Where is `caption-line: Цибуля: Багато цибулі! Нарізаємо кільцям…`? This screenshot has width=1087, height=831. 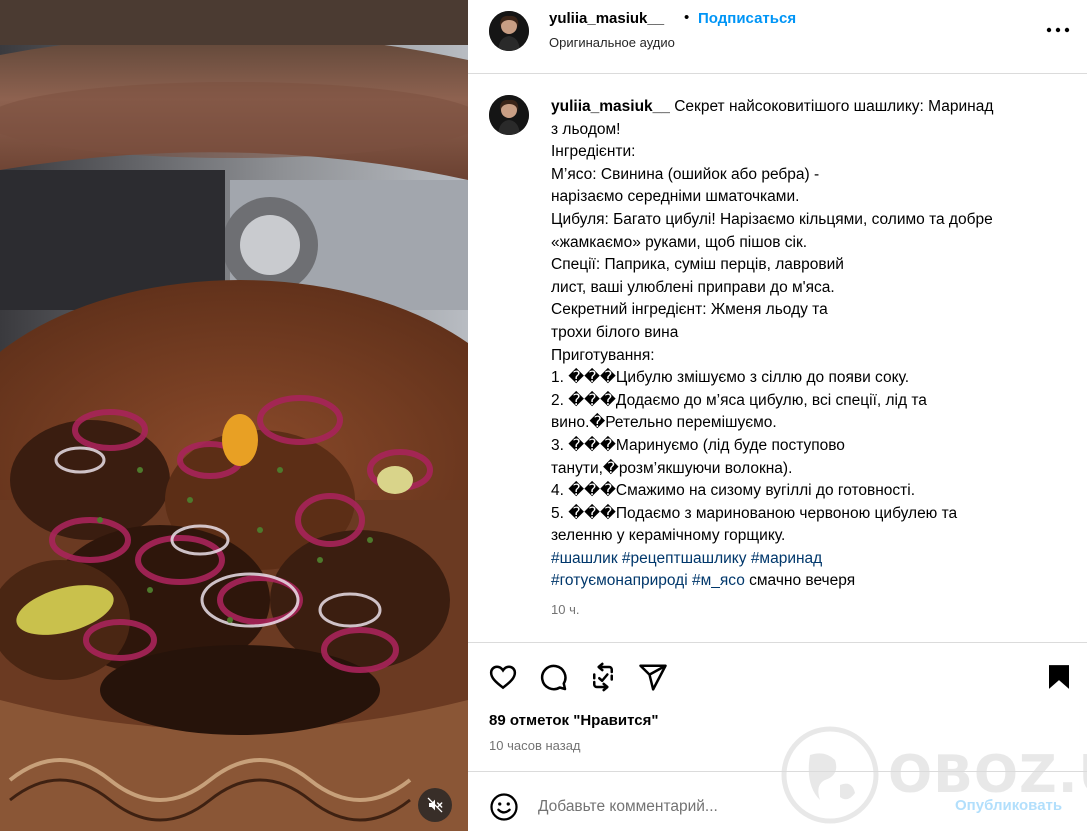 caption-line: Цибуля: Багато цибулі! Нарізаємо кільцям… is located at coordinates (772, 219).